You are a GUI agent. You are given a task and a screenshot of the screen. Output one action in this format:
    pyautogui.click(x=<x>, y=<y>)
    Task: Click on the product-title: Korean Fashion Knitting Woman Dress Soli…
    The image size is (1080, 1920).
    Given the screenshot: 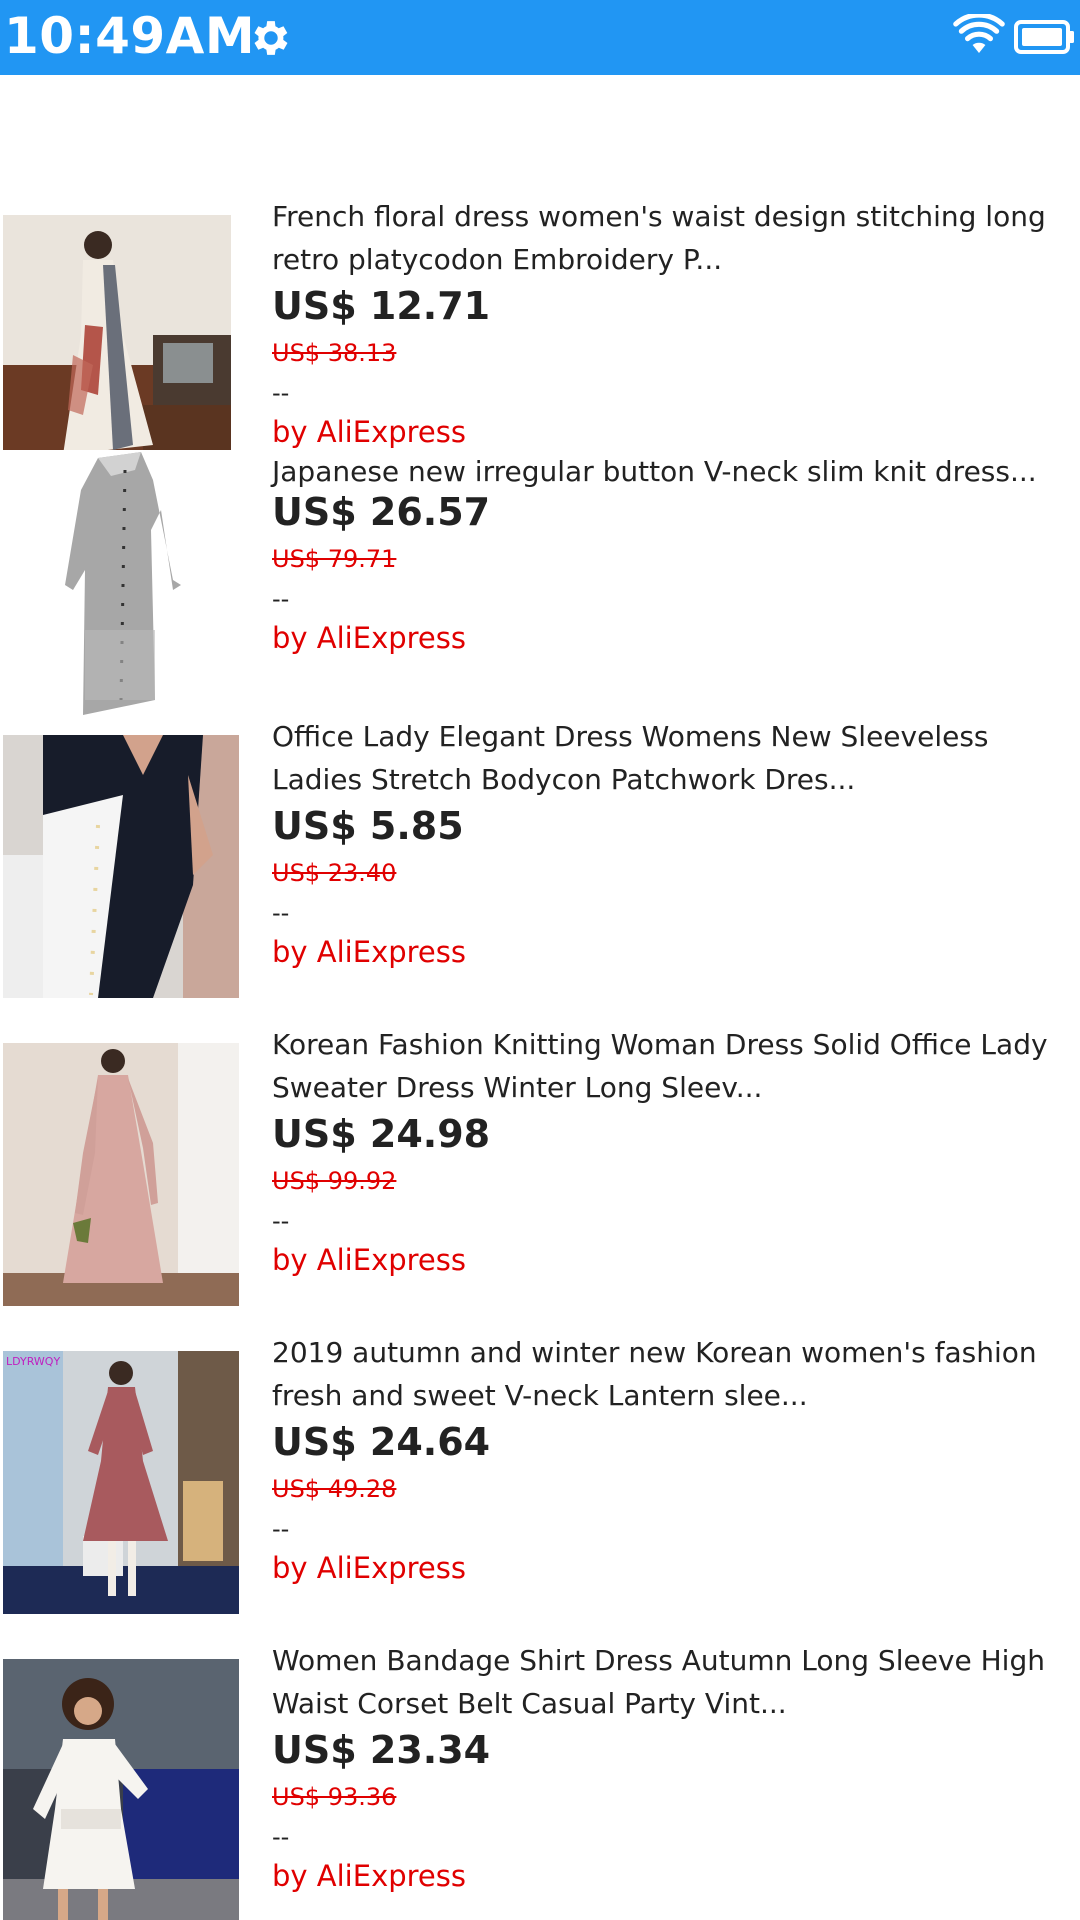 What is the action you would take?
    pyautogui.click(x=674, y=1044)
    